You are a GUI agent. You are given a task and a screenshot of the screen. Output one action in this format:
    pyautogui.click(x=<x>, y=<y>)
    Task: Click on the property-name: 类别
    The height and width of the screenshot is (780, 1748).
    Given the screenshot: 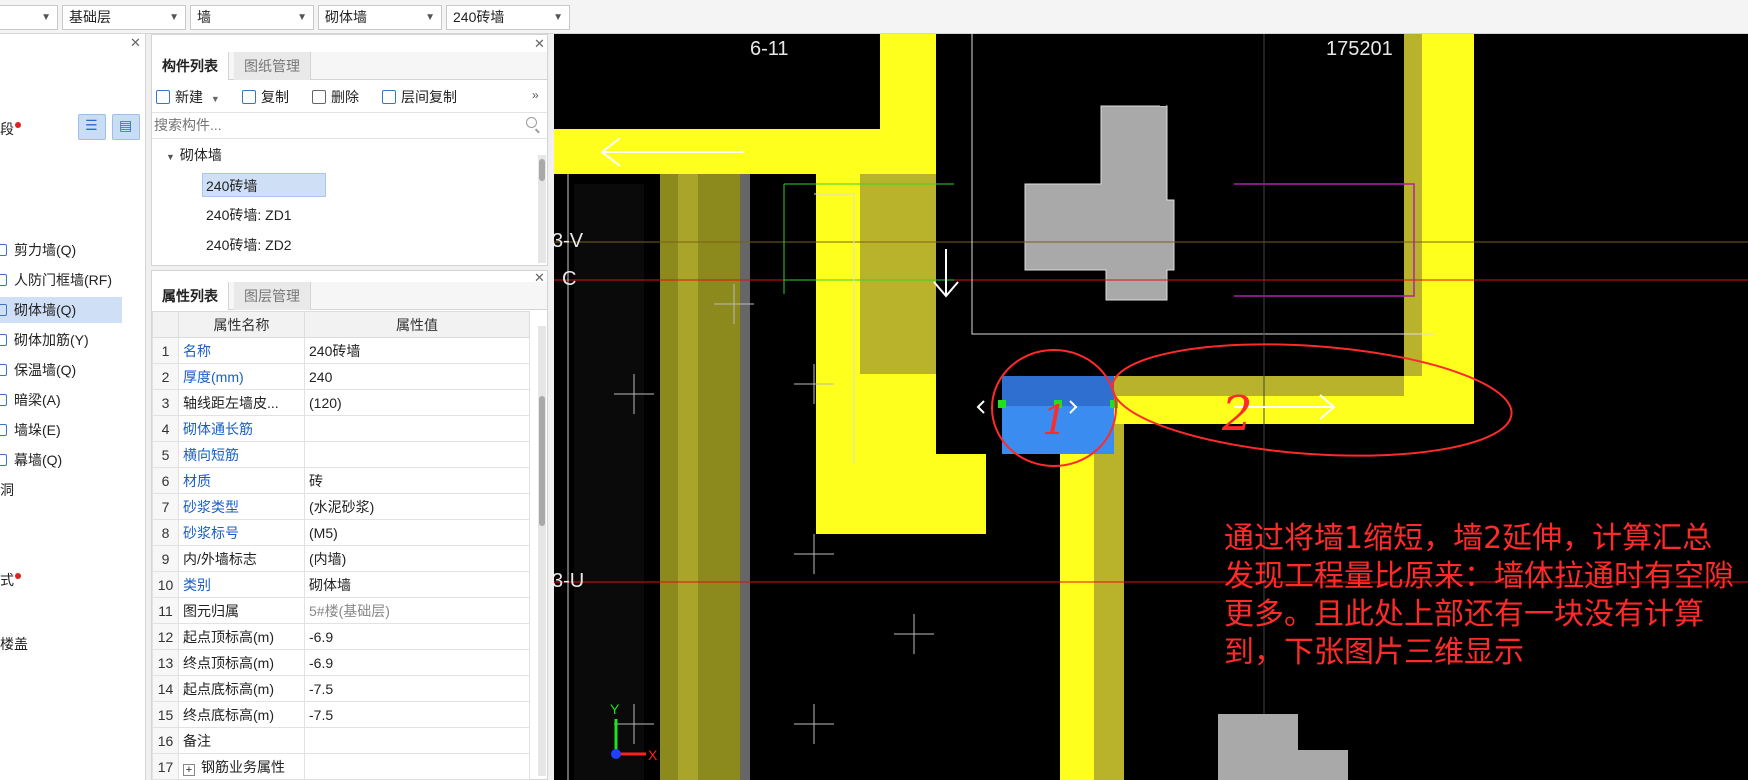 What is the action you would take?
    pyautogui.click(x=241, y=584)
    